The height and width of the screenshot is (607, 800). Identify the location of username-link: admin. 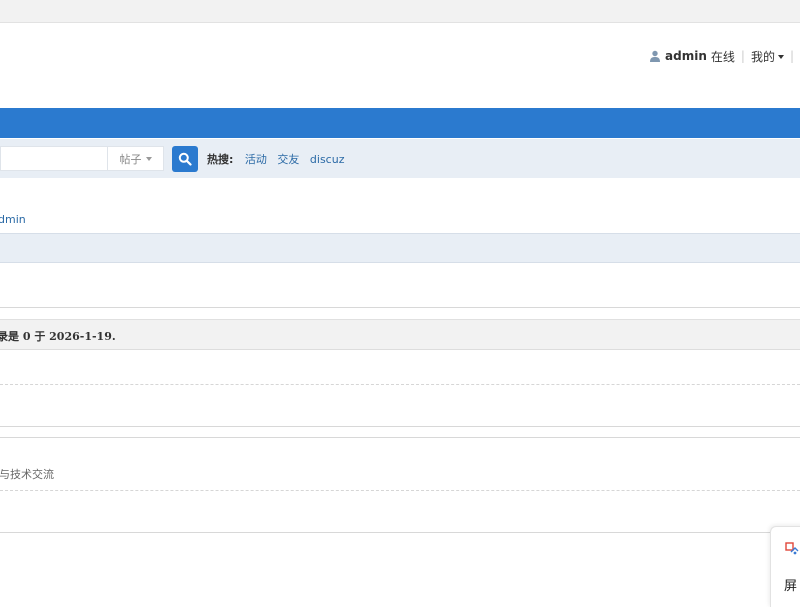
(686, 56).